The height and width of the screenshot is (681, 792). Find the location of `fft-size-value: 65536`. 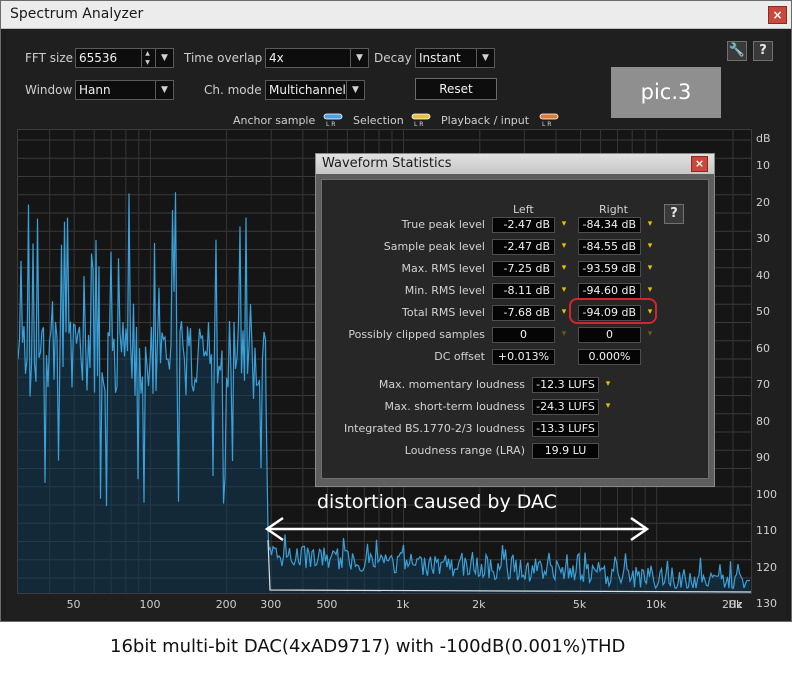

fft-size-value: 65536 is located at coordinates (98, 58).